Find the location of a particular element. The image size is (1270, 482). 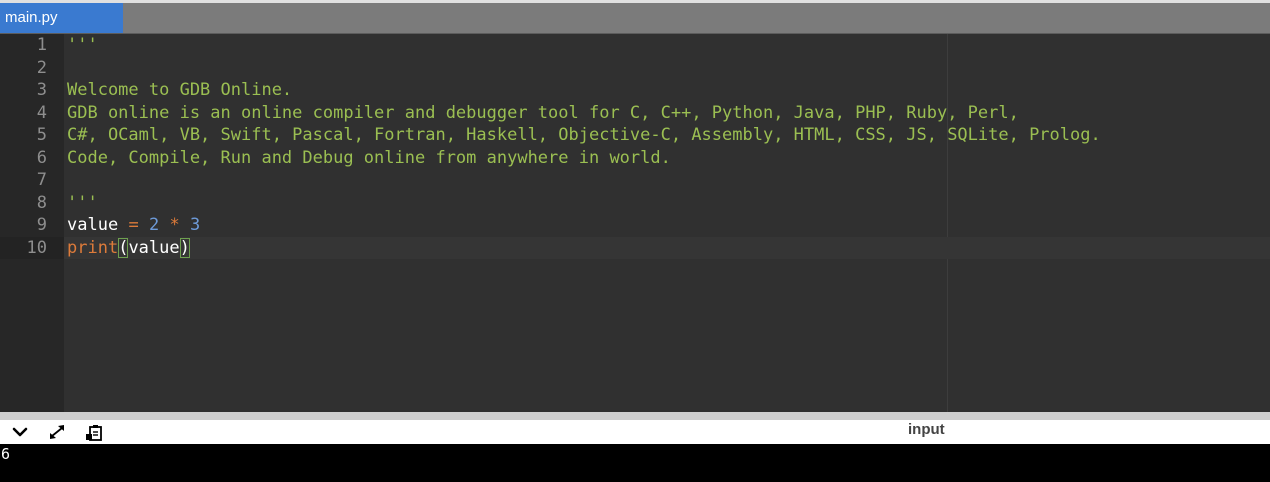

chevron-down-icon is located at coordinates (20, 432).